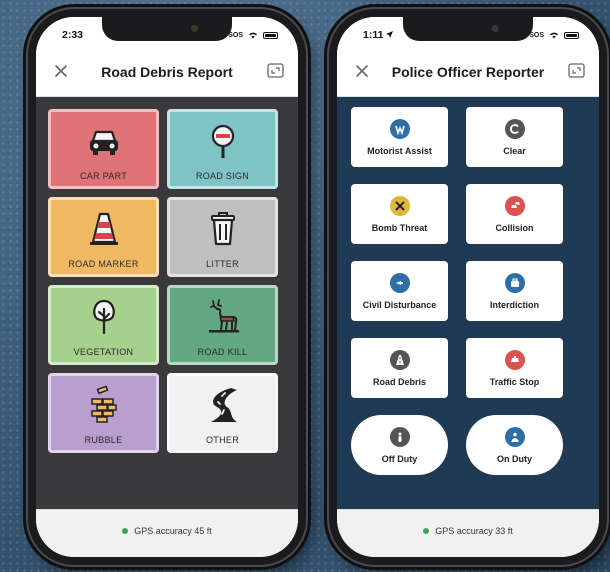  Describe the element at coordinates (399, 128) in the screenshot. I see `motorist-assist-icon` at that location.